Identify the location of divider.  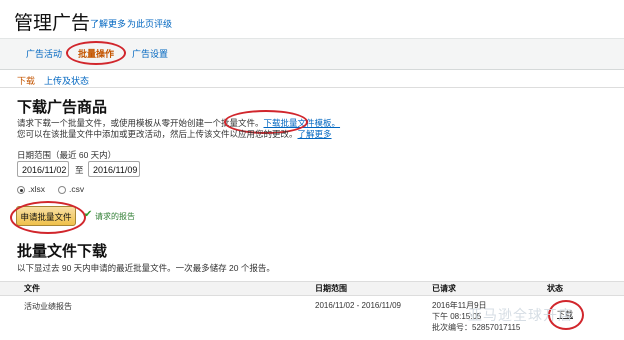
(312, 87).